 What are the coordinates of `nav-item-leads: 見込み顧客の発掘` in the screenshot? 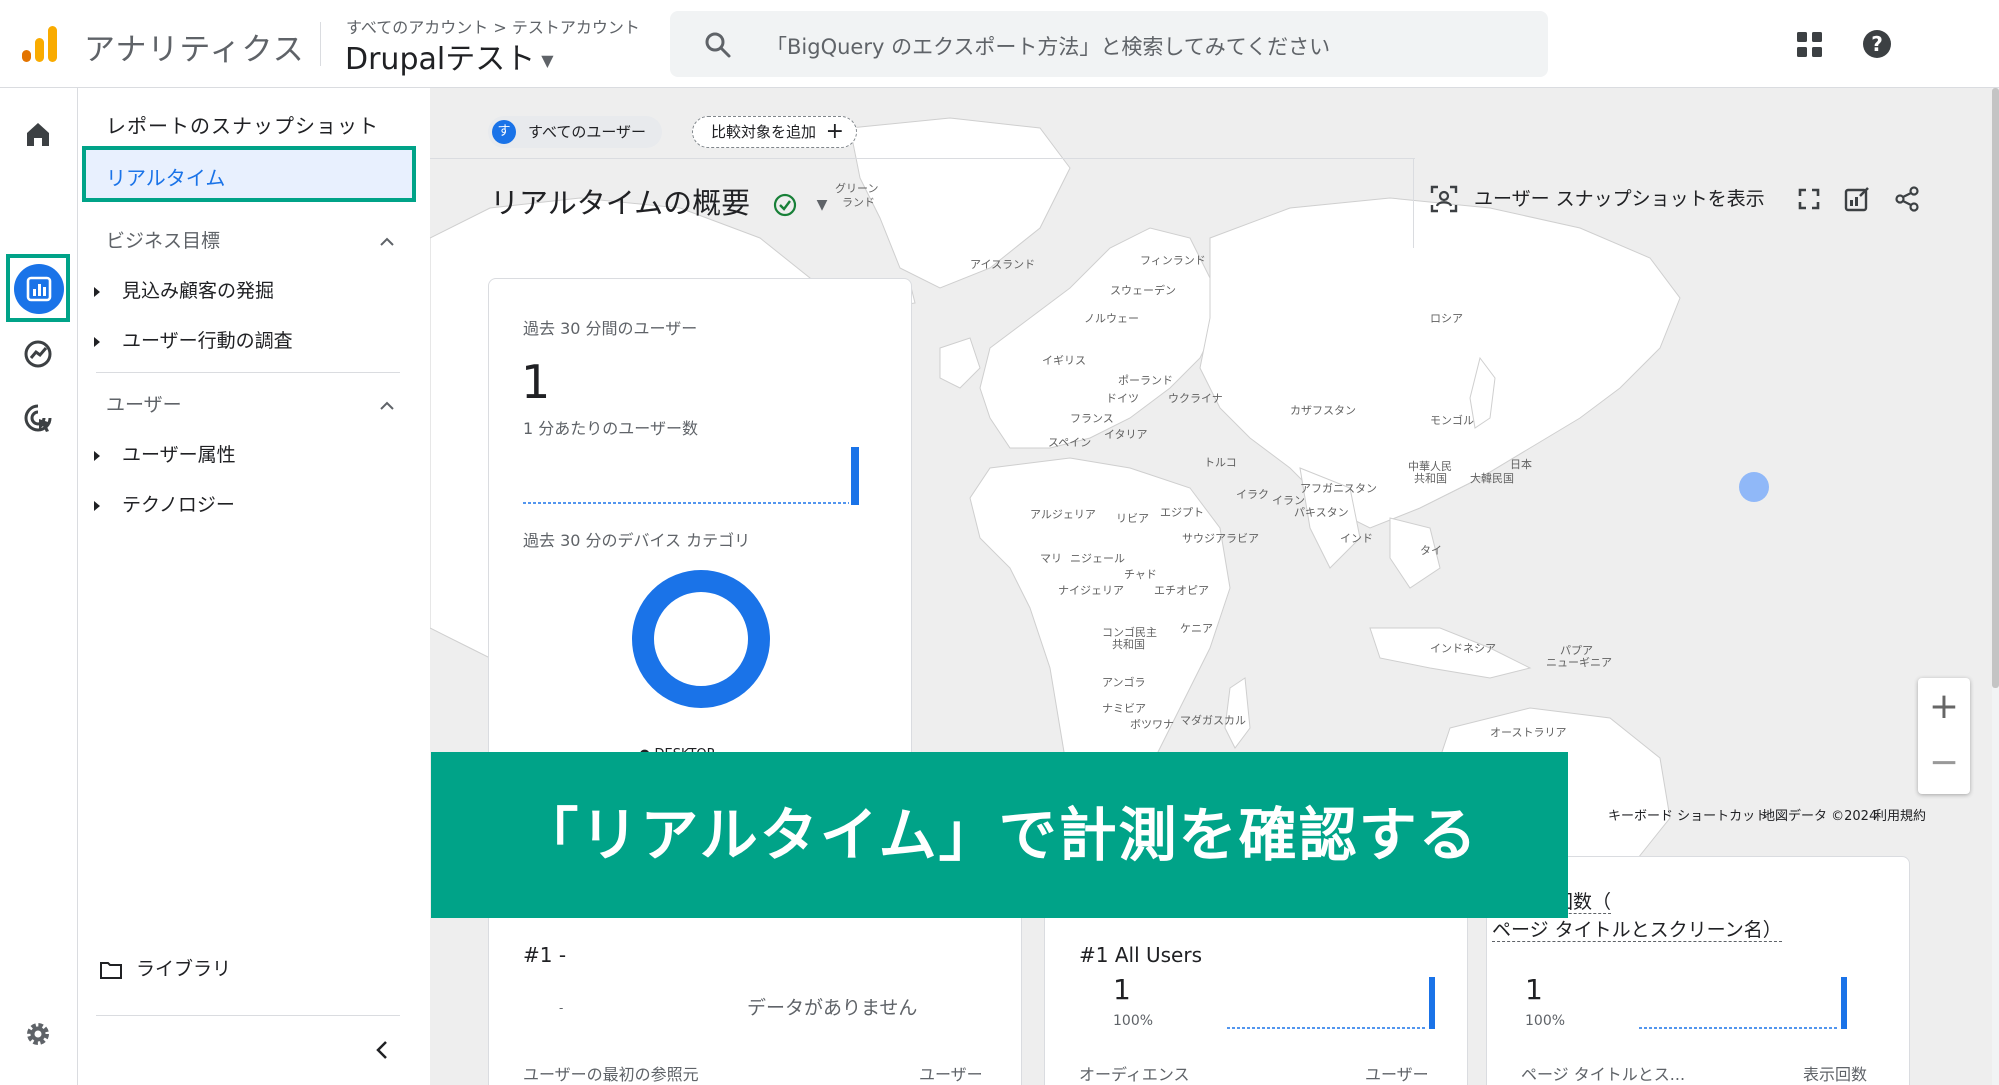 It's located at (184, 289).